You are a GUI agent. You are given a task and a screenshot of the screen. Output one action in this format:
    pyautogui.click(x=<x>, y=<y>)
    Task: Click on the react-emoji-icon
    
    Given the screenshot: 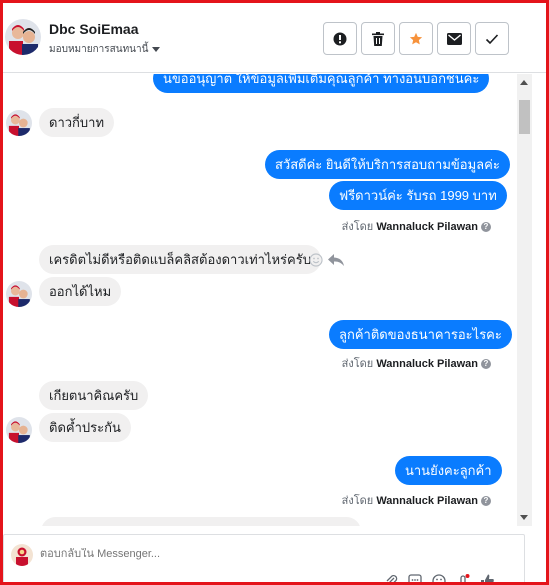 What is the action you would take?
    pyautogui.click(x=316, y=262)
    